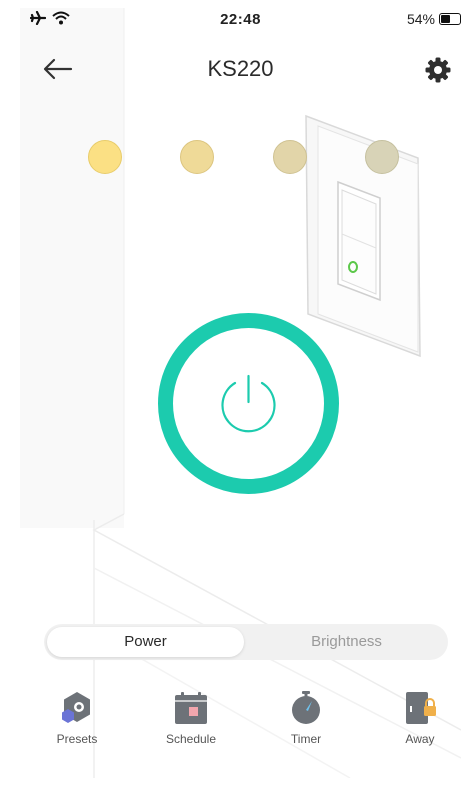 Image resolution: width=461 pixels, height=790 pixels. Describe the element at coordinates (77, 739) in the screenshot. I see `nav-presets-label: Presets` at that location.